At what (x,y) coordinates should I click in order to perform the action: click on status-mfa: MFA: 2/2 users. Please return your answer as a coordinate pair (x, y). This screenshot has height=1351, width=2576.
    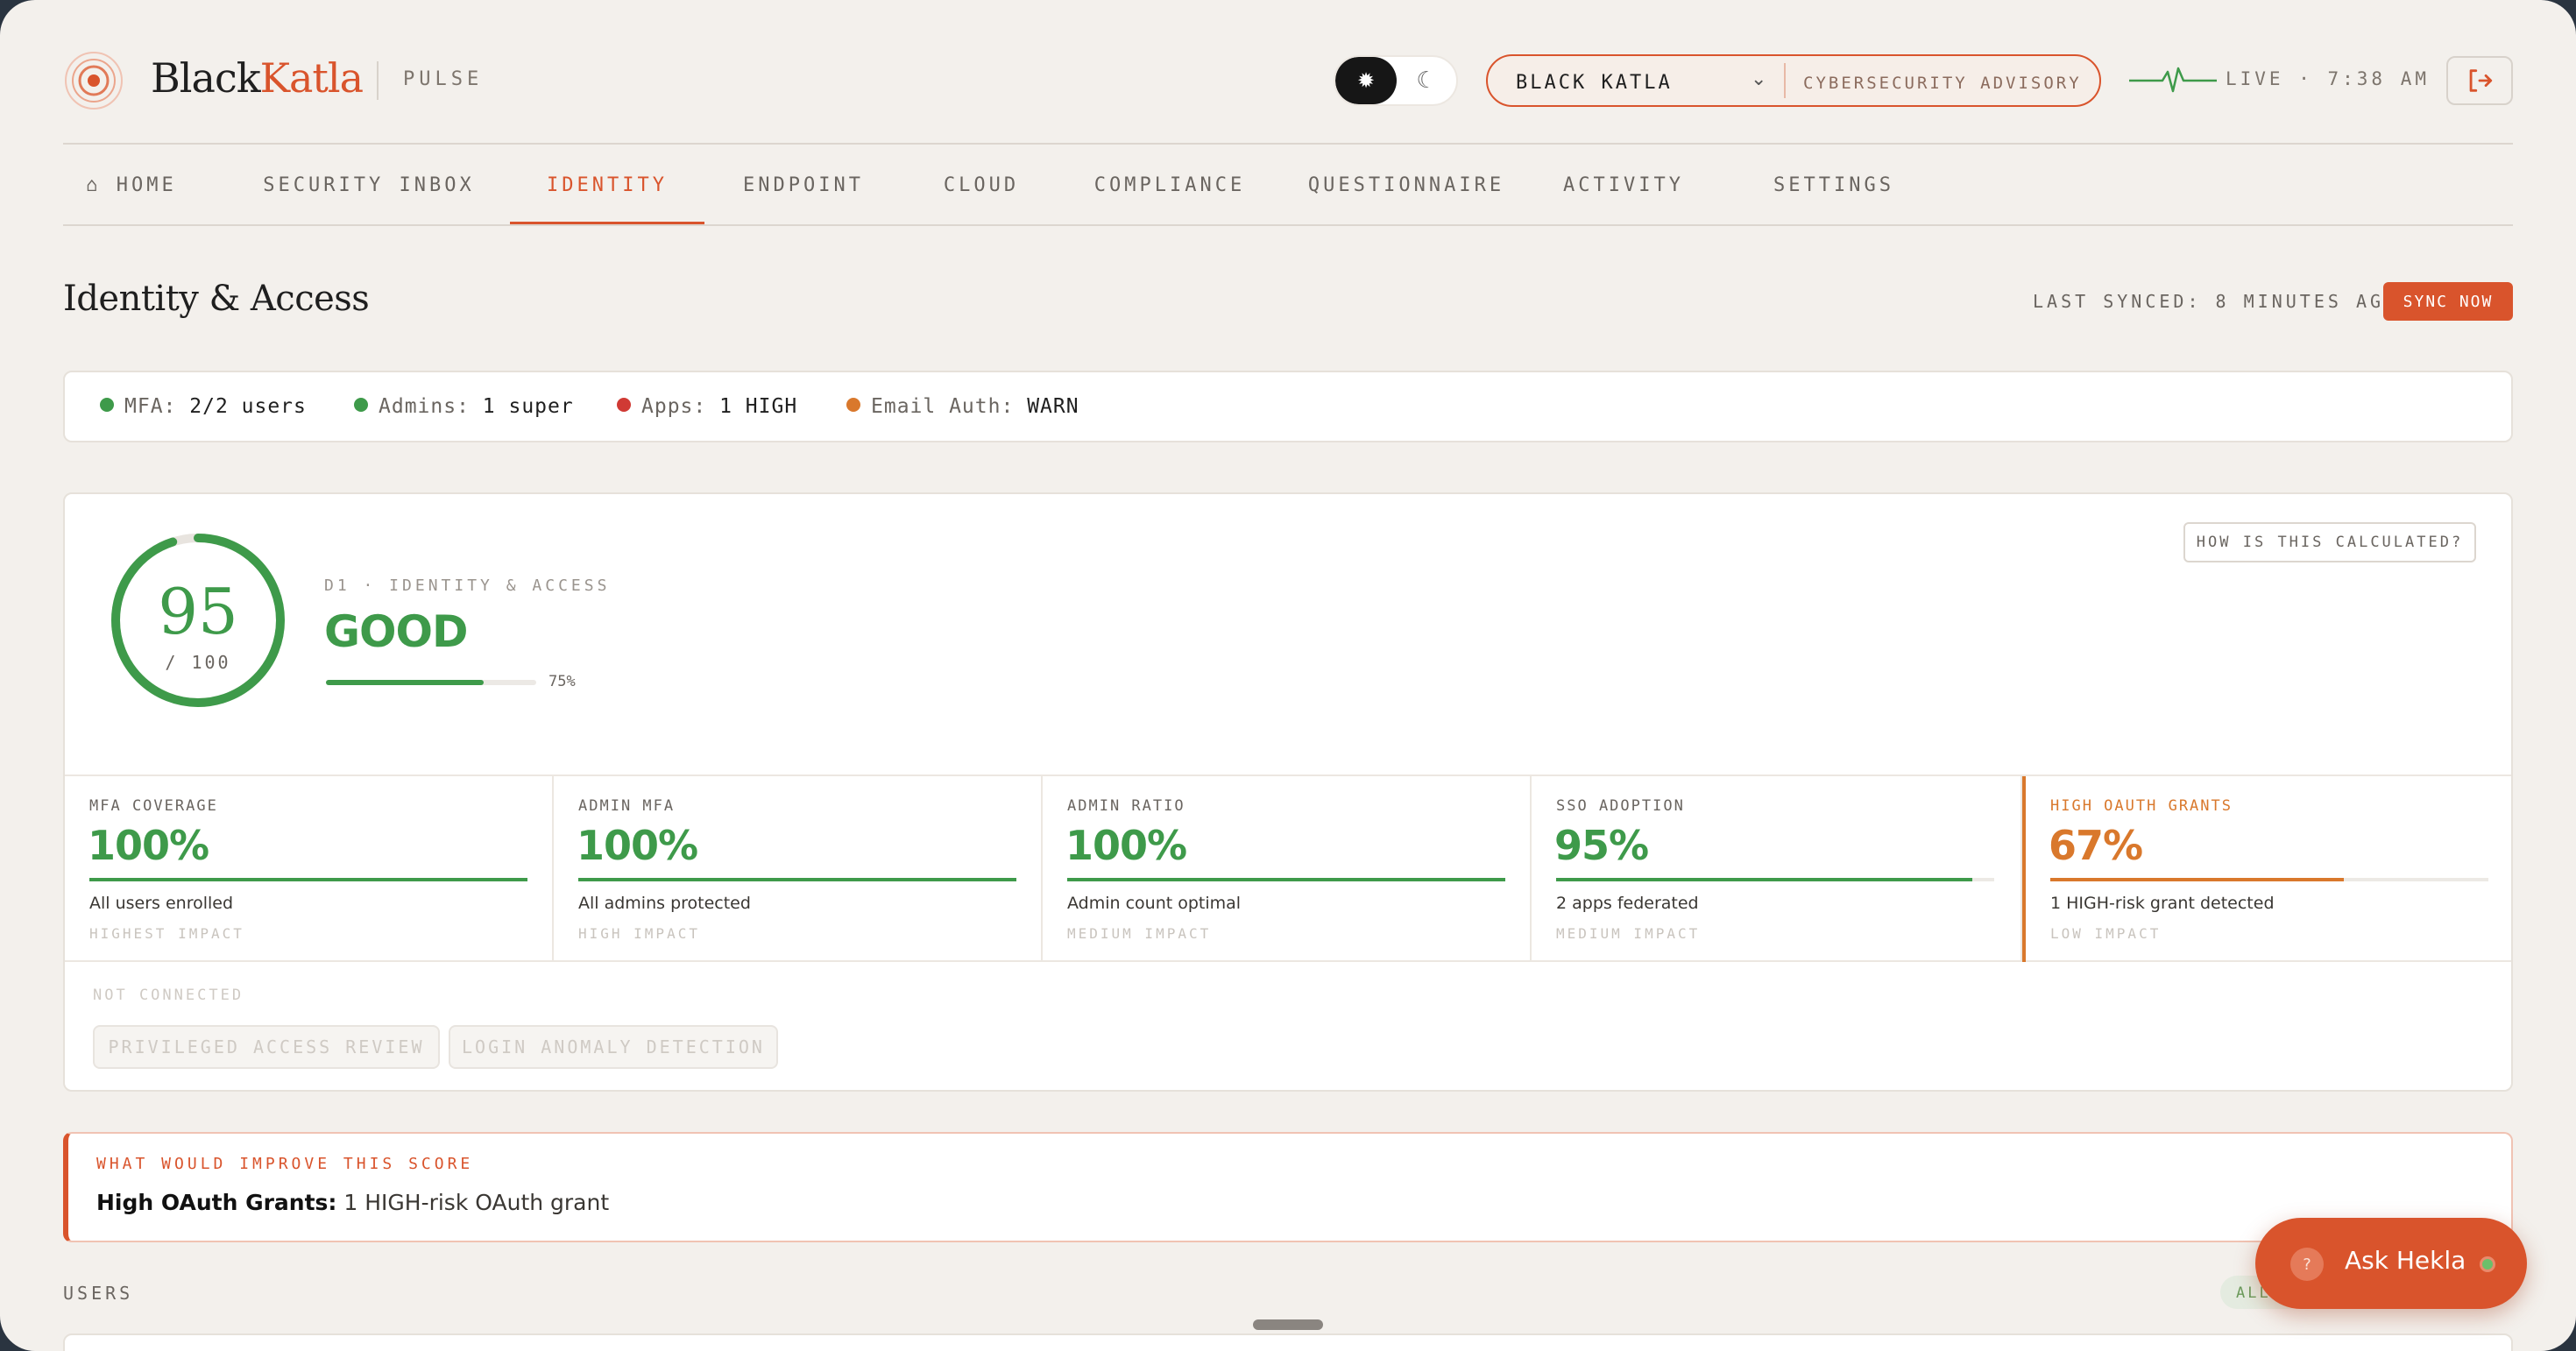
    Looking at the image, I should click on (203, 406).